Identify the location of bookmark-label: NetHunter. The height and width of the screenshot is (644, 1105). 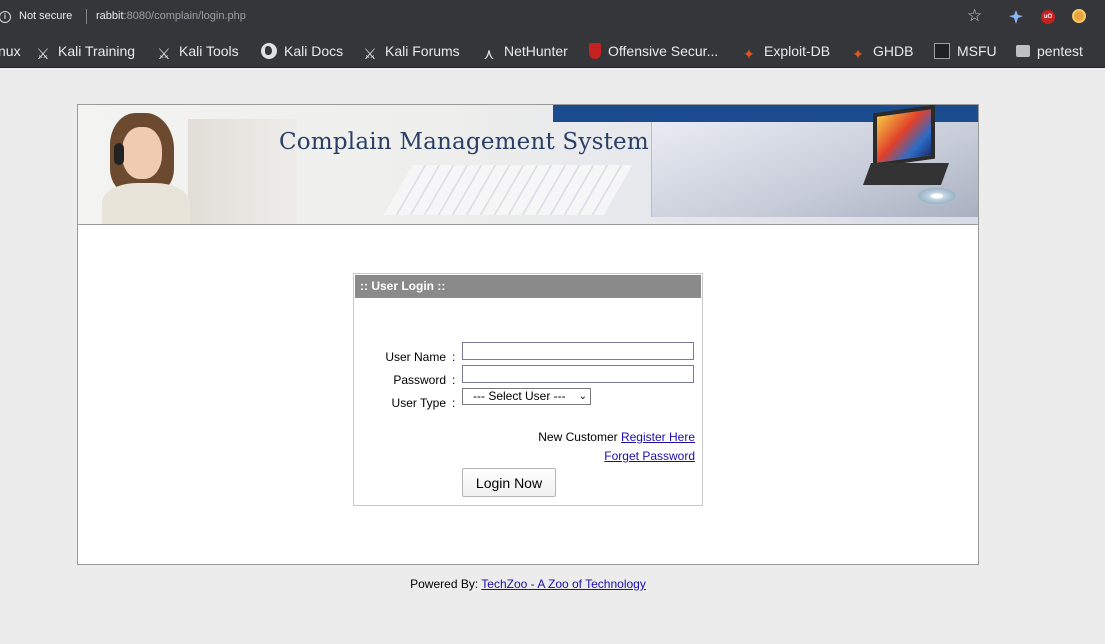
(536, 51).